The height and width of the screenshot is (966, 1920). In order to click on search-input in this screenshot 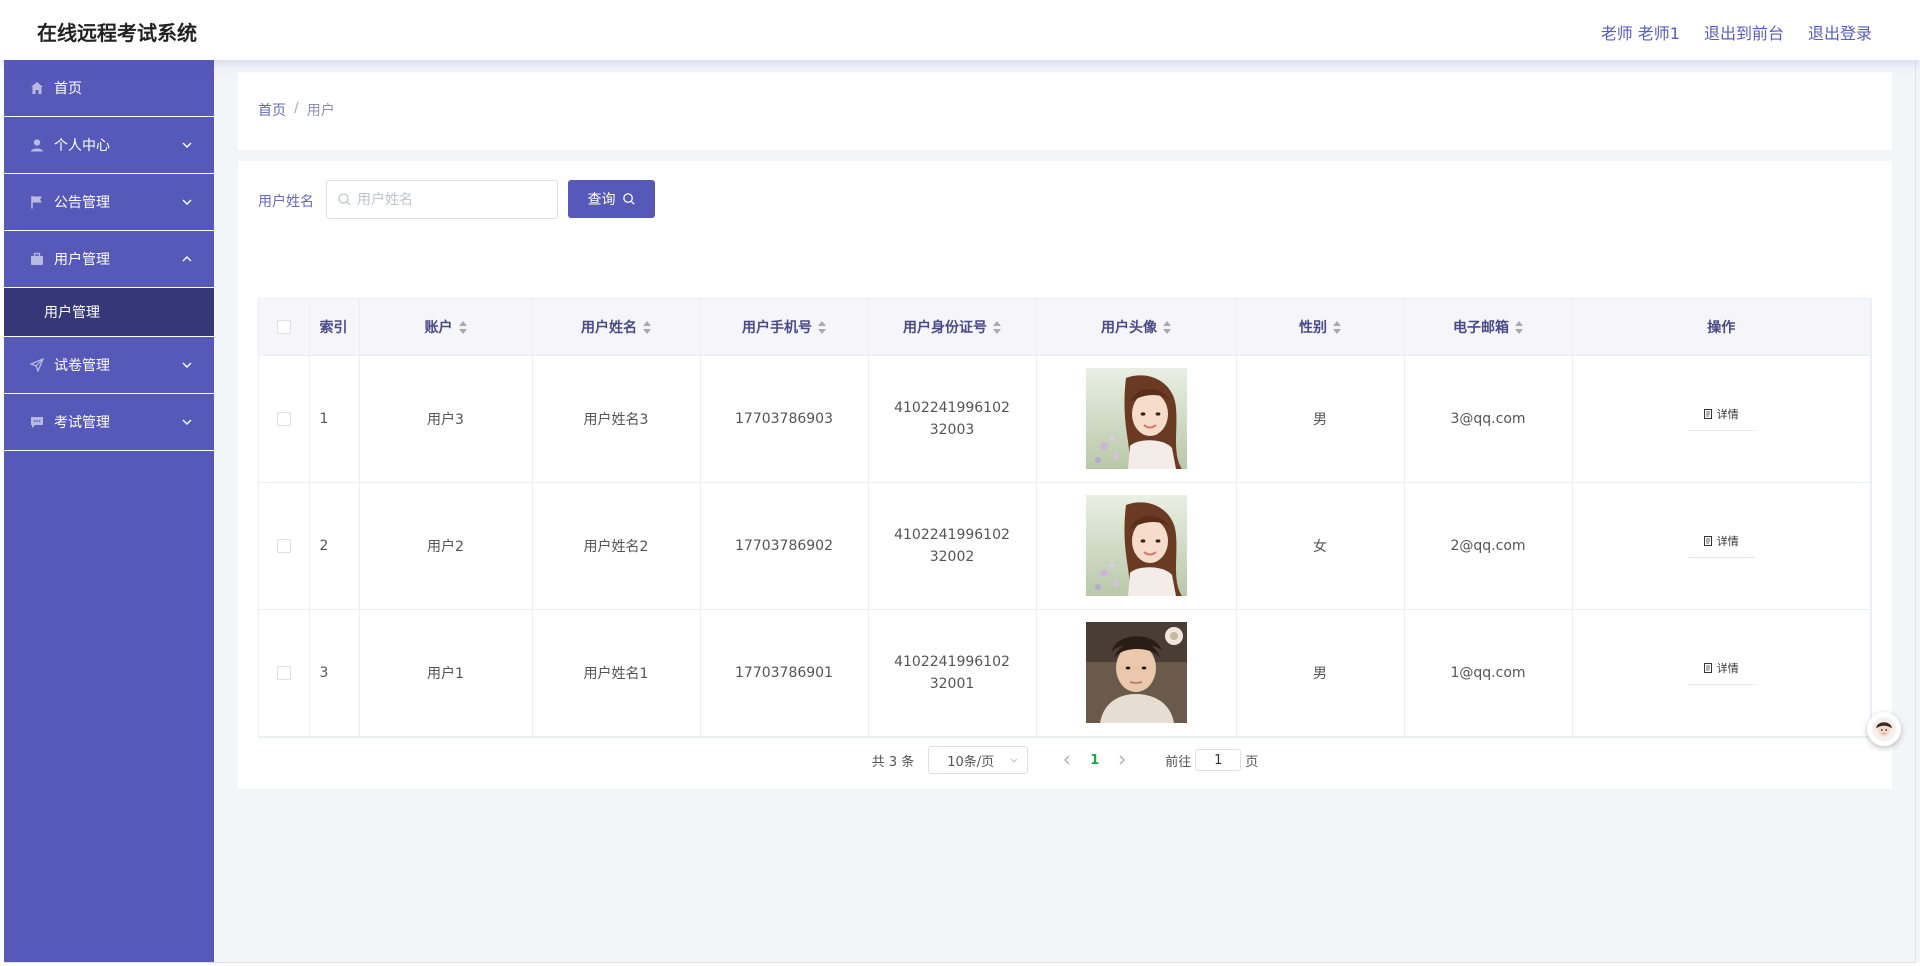, I will do `click(454, 200)`.